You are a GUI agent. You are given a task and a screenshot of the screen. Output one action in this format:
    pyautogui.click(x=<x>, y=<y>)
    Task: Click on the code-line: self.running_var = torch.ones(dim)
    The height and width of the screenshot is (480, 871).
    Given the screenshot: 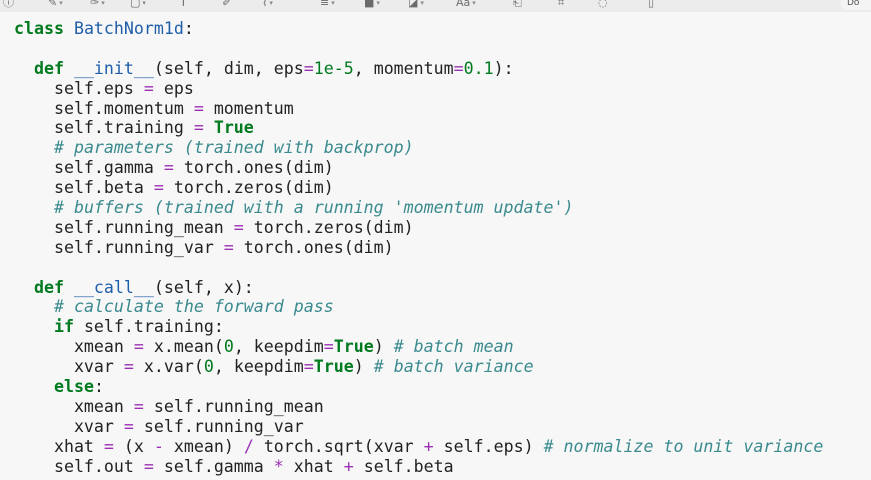 What is the action you would take?
    pyautogui.click(x=418, y=248)
    